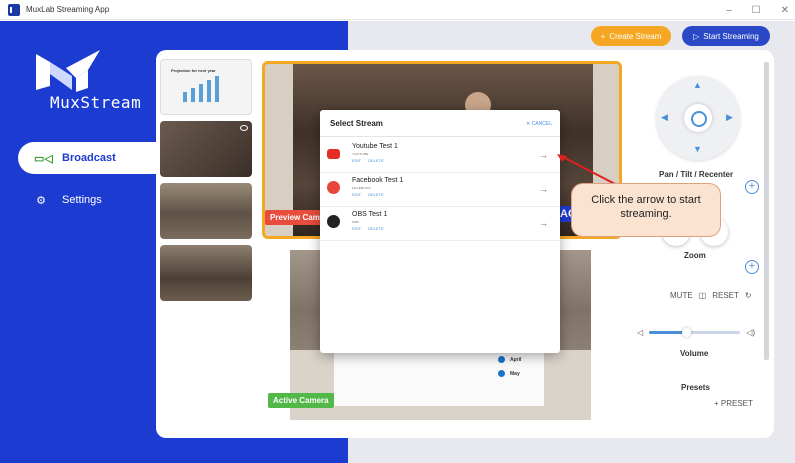  I want to click on nav-item-settings: ⚙ Settings, so click(98, 200).